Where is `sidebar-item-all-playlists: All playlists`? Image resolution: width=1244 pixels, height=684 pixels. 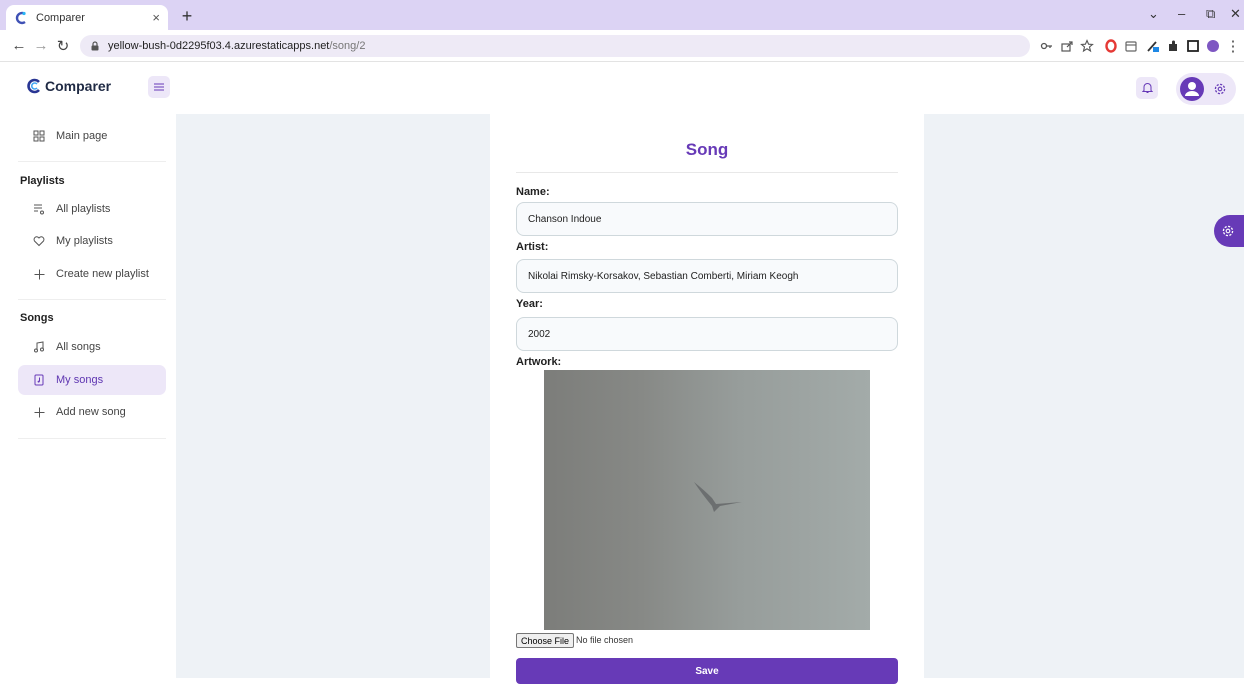
sidebar-item-all-playlists: All playlists is located at coordinates (92, 209).